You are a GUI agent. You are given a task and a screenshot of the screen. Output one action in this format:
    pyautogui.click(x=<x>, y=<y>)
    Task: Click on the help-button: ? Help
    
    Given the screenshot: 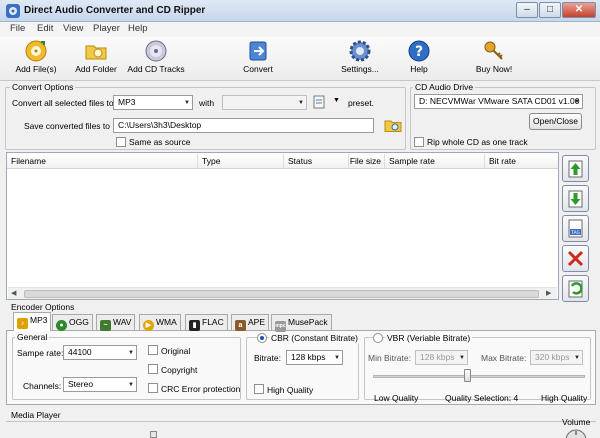 What is the action you would take?
    pyautogui.click(x=419, y=59)
    